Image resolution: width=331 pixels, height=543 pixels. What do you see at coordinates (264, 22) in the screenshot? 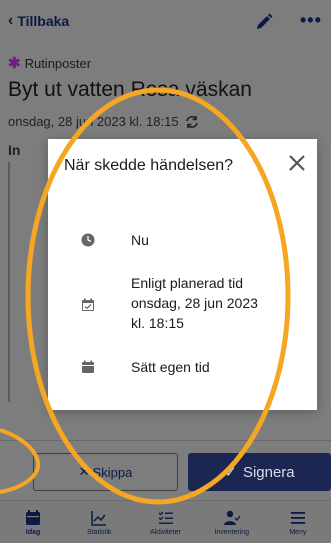
I see `pencil-icon` at bounding box center [264, 22].